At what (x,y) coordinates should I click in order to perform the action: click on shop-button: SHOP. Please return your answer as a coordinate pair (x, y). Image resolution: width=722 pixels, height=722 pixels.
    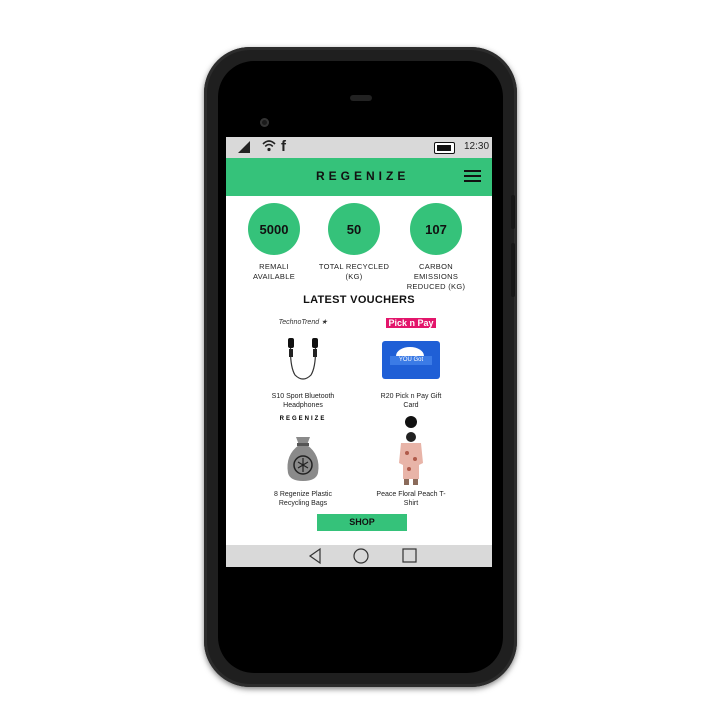
    Looking at the image, I should click on (362, 522).